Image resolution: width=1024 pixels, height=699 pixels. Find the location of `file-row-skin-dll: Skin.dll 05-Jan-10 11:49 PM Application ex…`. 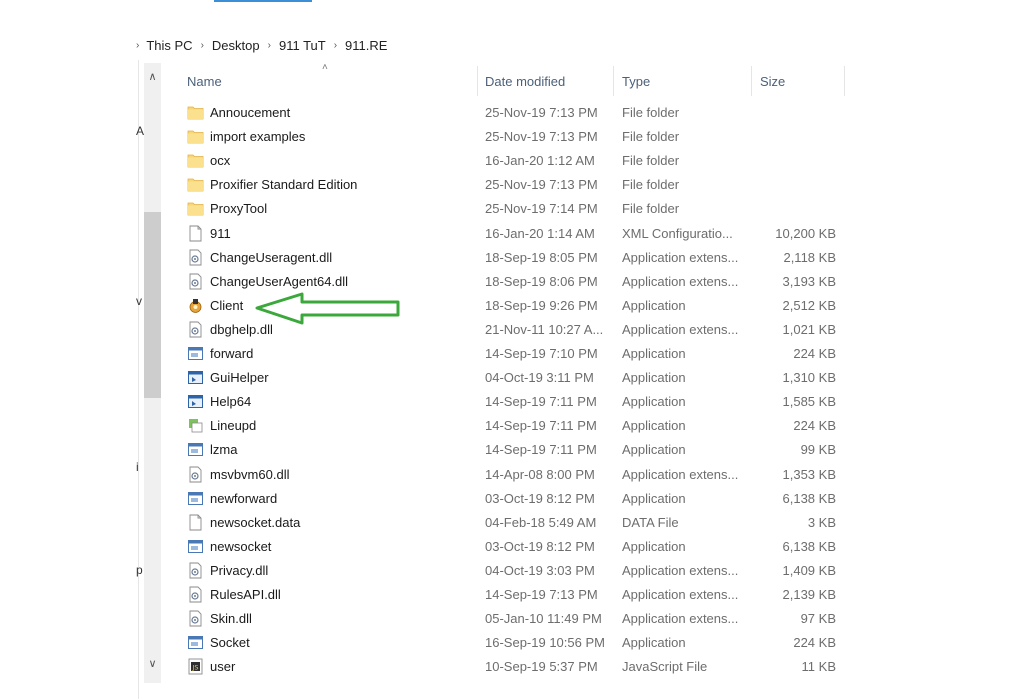

file-row-skin-dll: Skin.dll 05-Jan-10 11:49 PM Application ex… is located at coordinates (511, 619).